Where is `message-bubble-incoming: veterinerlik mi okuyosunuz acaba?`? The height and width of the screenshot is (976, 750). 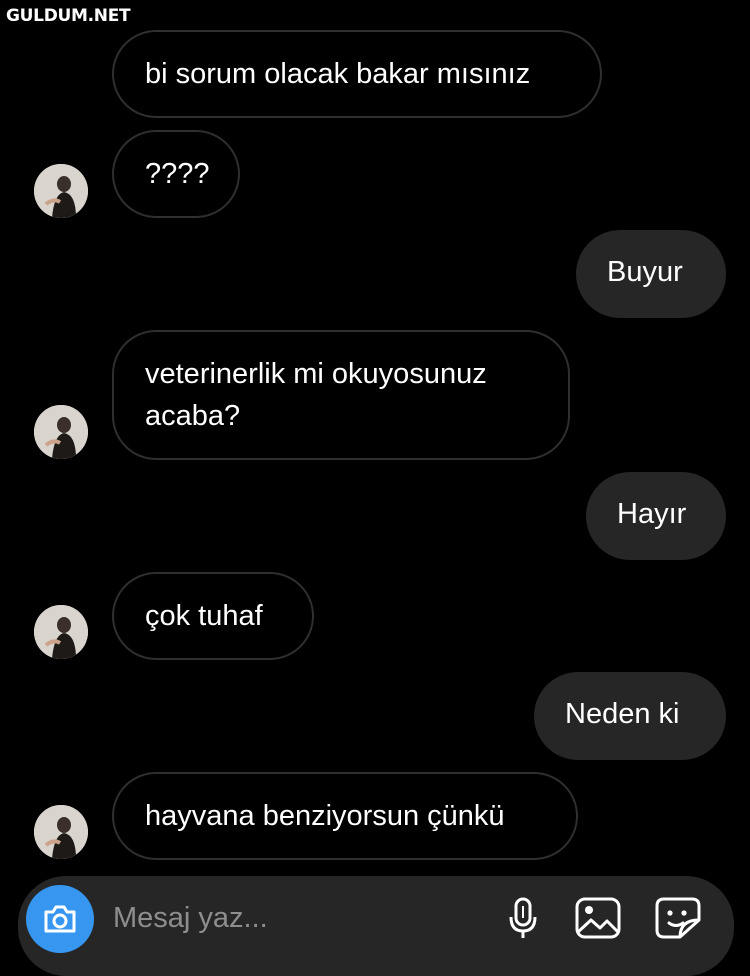
message-bubble-incoming: veterinerlik mi okuyosunuz acaba? is located at coordinates (341, 395).